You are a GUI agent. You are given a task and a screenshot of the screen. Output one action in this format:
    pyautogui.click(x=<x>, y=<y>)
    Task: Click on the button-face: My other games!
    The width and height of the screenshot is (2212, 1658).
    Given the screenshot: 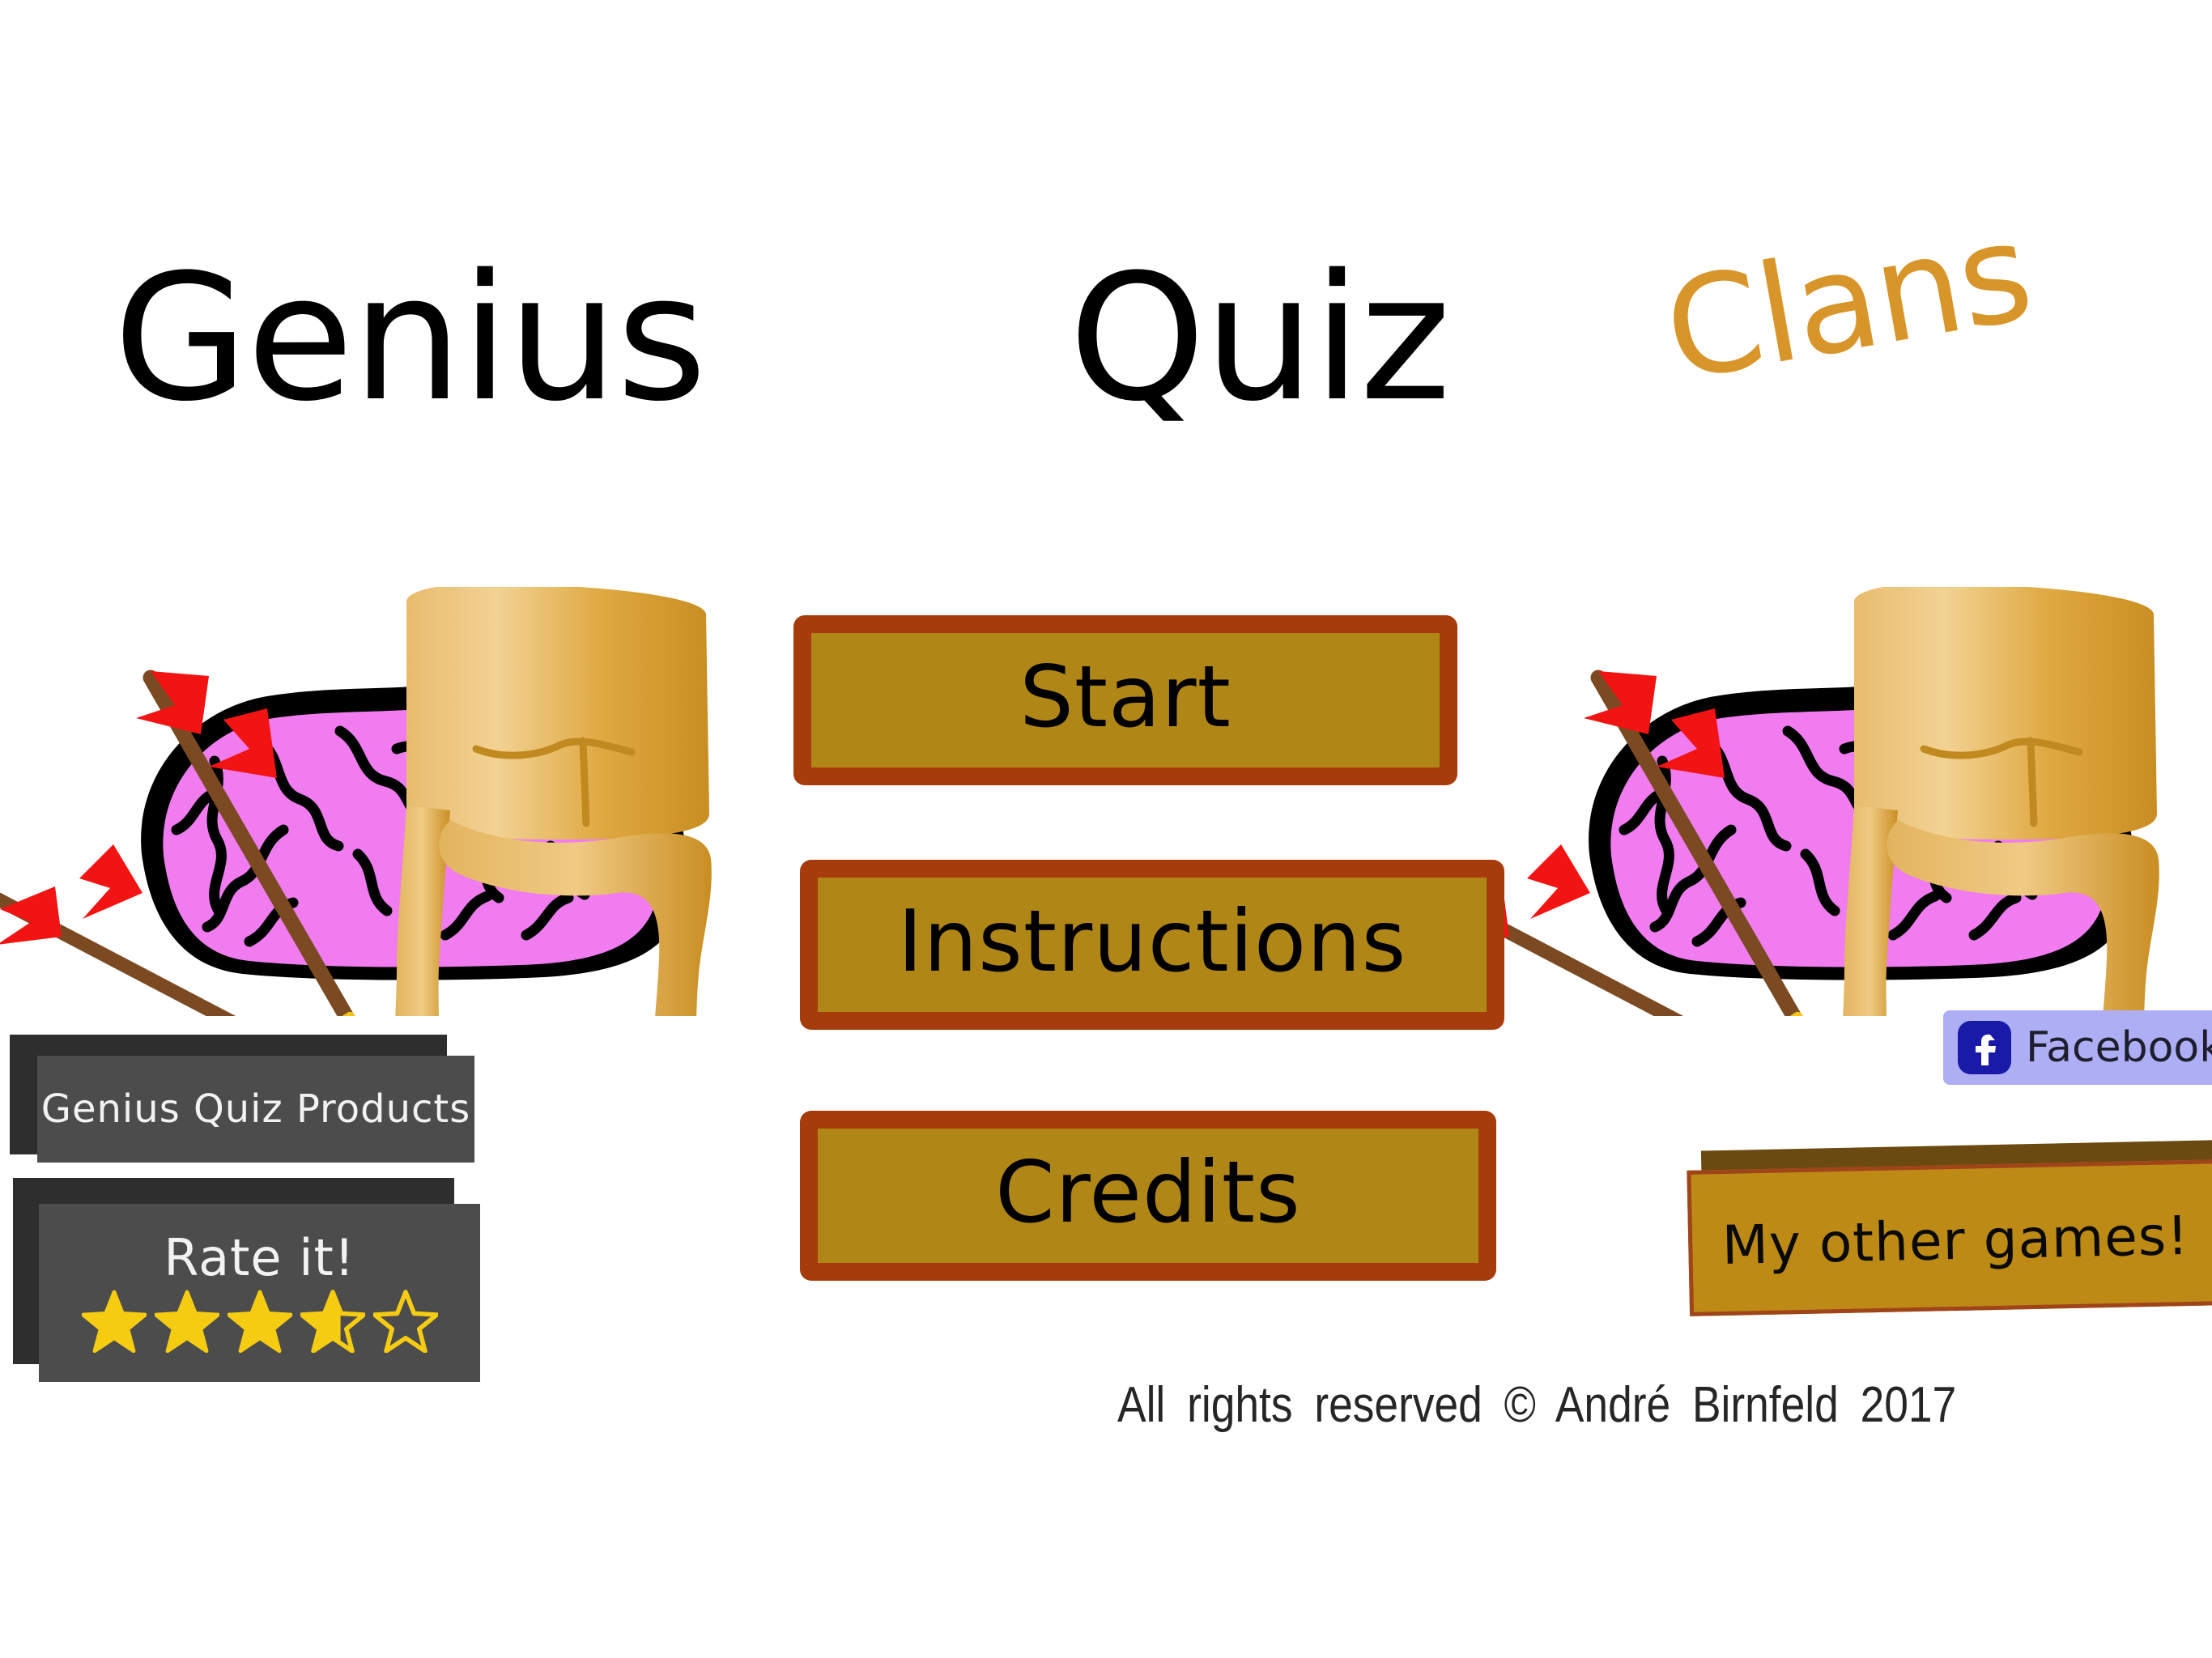 What is the action you would take?
    pyautogui.click(x=1949, y=1237)
    